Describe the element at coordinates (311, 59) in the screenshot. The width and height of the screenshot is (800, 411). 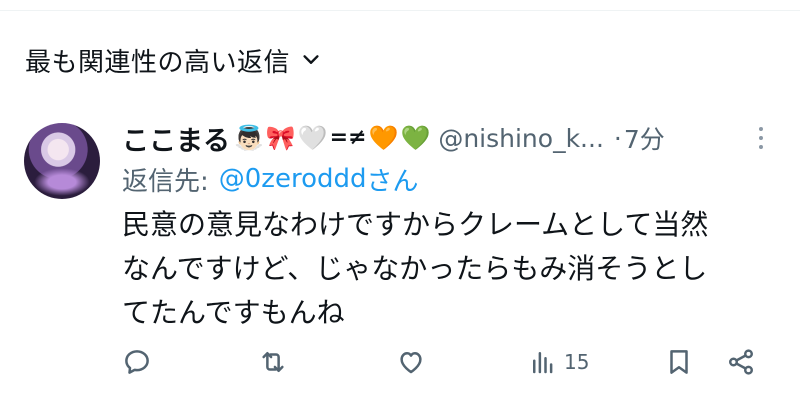
I see `chevron-down-icon` at that location.